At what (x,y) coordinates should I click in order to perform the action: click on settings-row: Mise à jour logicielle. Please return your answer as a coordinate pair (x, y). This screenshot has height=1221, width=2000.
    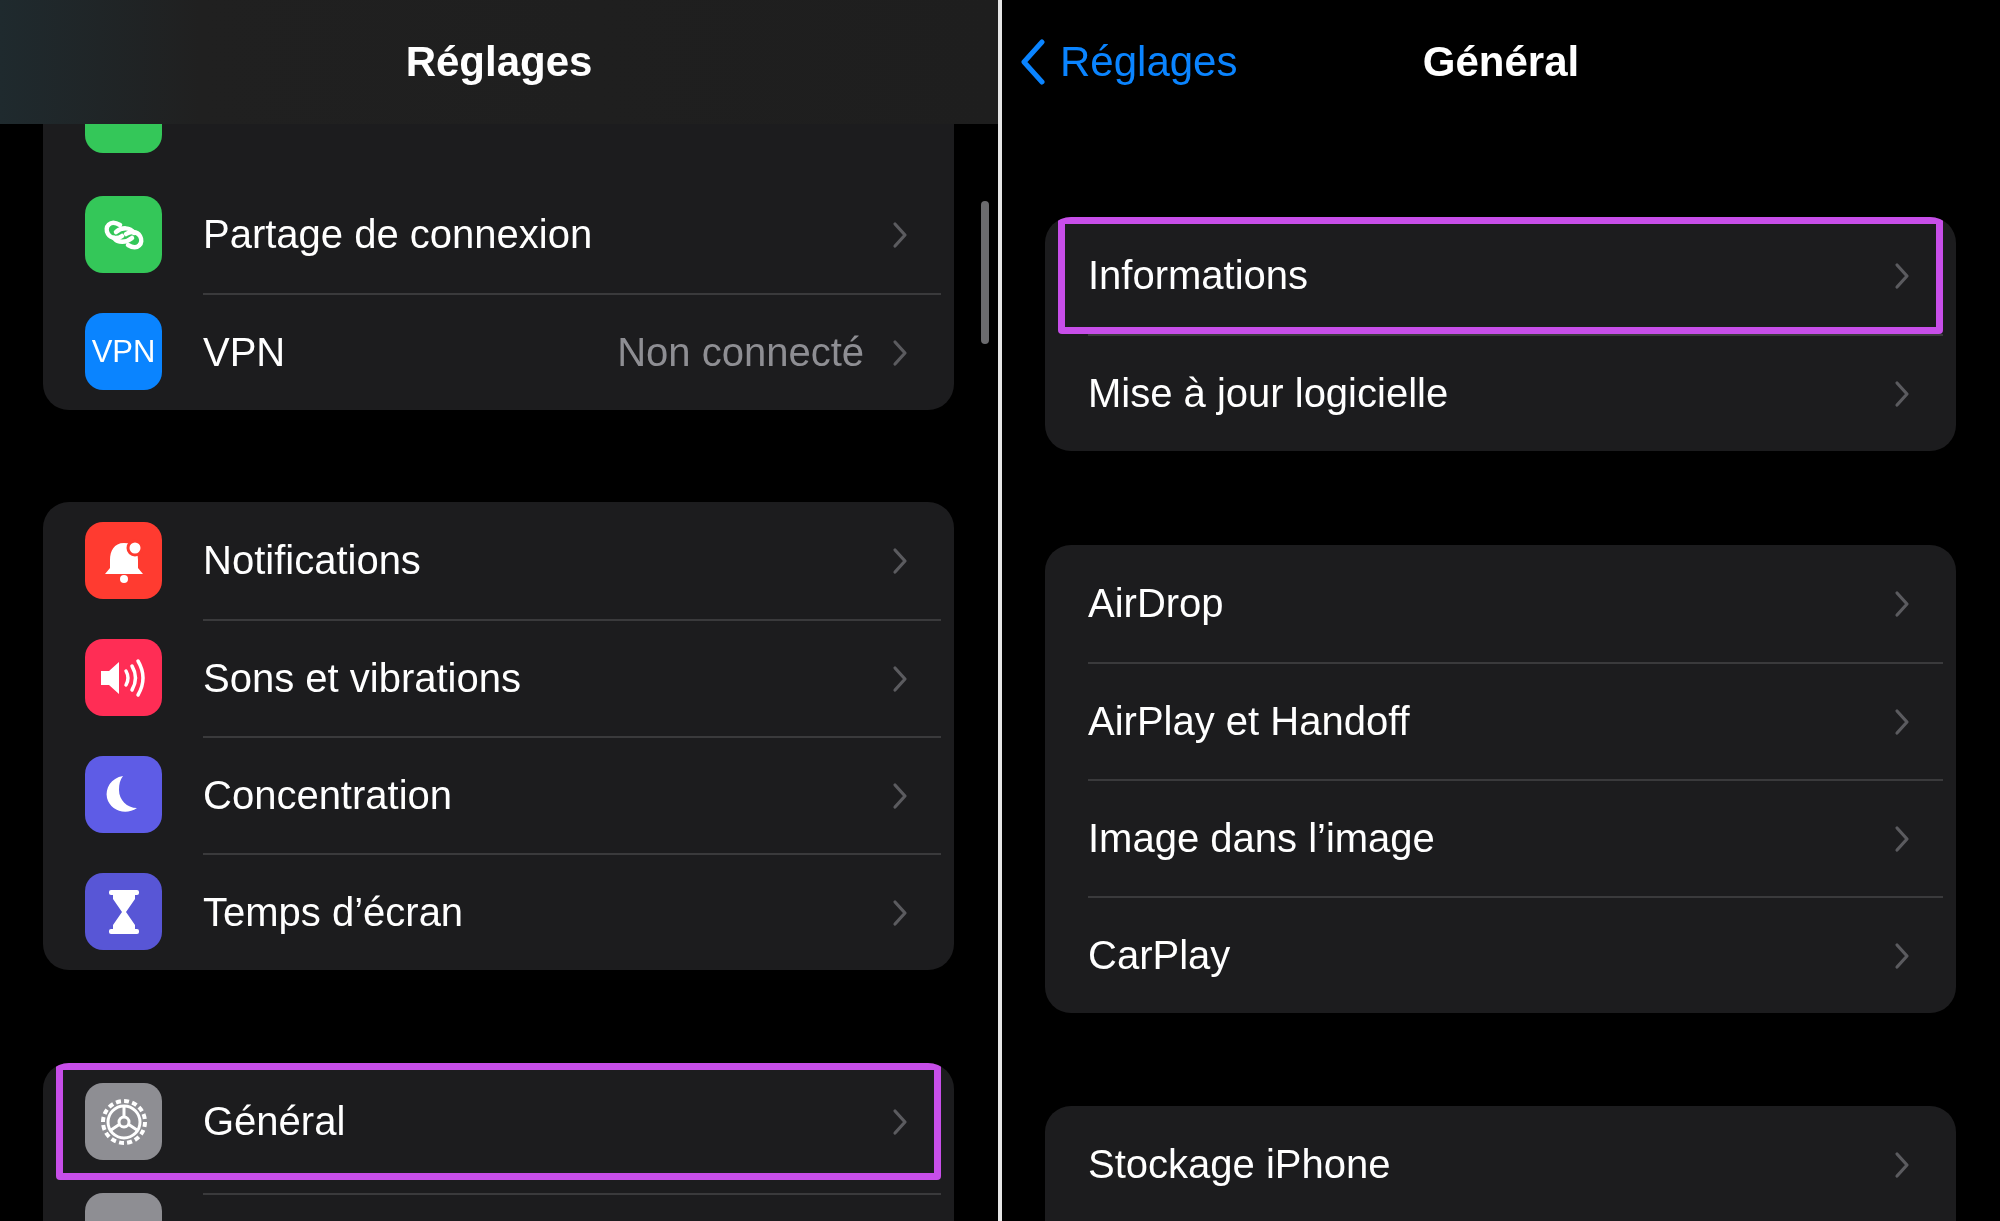
    Looking at the image, I should click on (1500, 392).